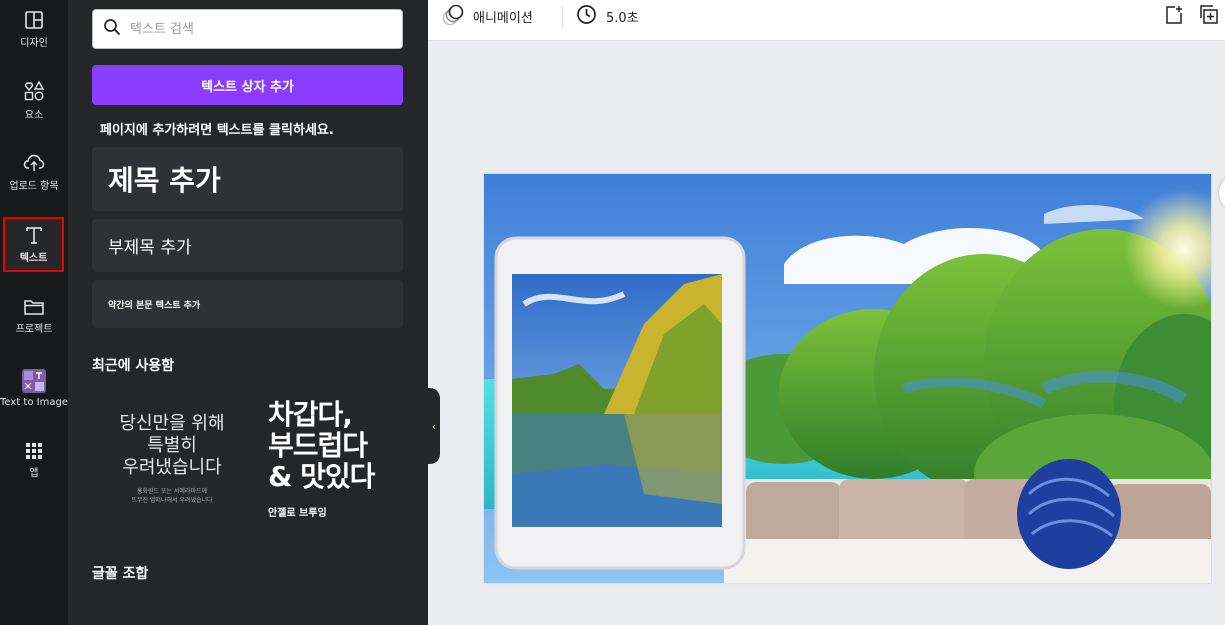 This screenshot has height=625, width=1225. I want to click on layout-icon, so click(34, 20).